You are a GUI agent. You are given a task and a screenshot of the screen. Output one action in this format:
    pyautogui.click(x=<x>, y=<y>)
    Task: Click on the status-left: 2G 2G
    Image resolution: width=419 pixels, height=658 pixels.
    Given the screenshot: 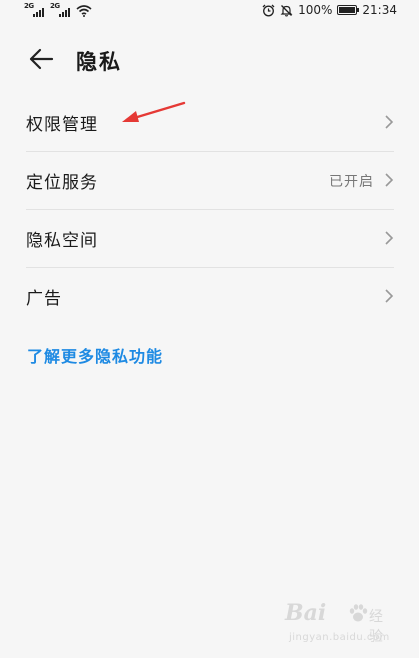 What is the action you would take?
    pyautogui.click(x=58, y=9)
    